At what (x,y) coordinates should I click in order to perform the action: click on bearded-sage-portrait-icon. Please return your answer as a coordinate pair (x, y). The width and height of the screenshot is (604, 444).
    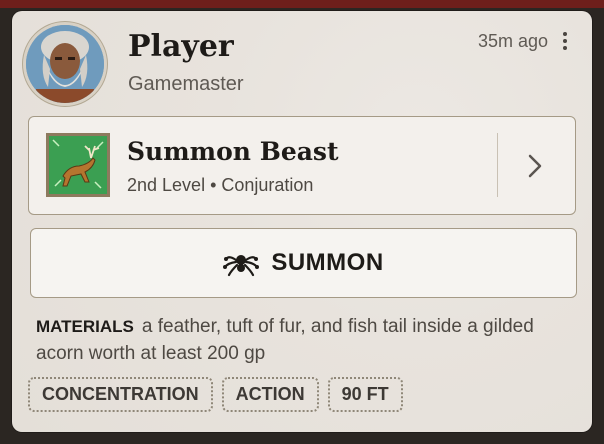
    Looking at the image, I should click on (65, 64).